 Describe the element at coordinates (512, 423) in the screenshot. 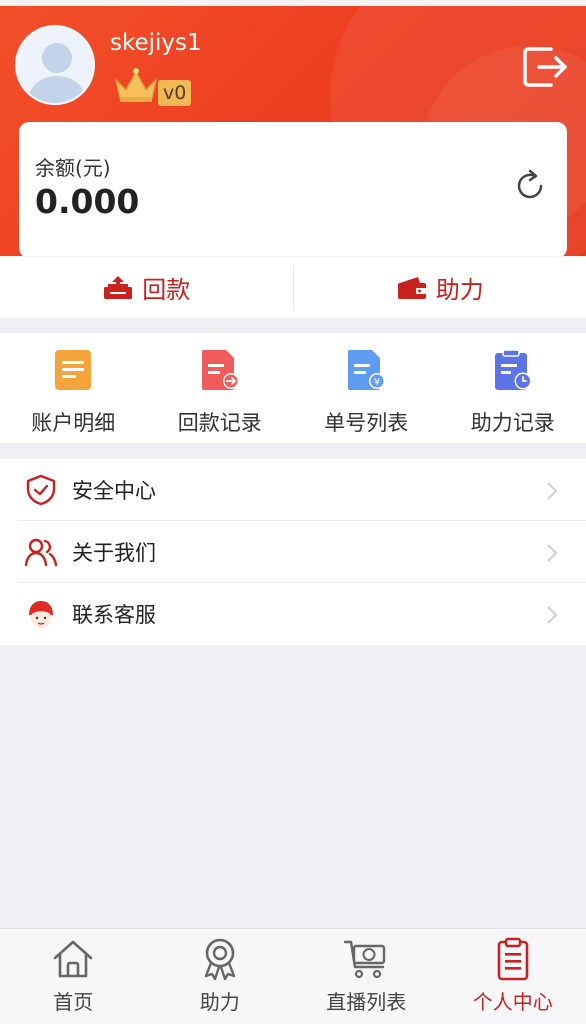

I see `quick-link-label: 助力记录` at that location.